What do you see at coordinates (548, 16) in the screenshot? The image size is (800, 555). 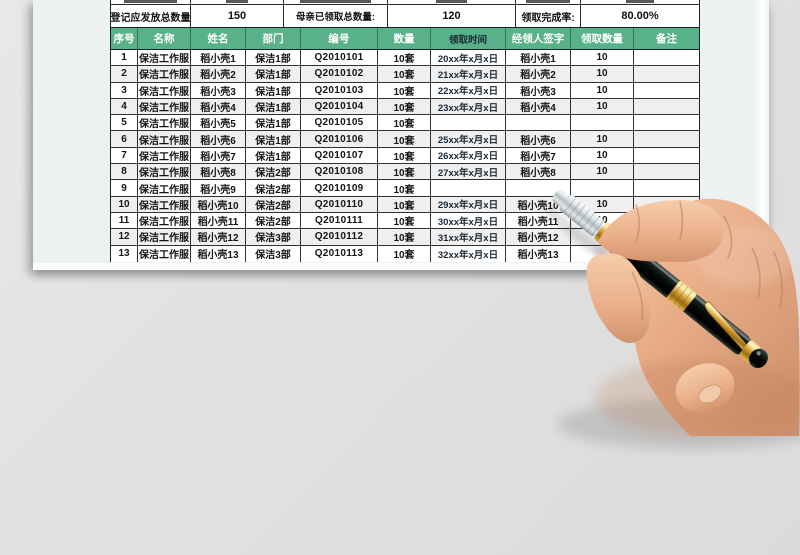 I see `summary-label-completion-rate: 领取完成率:` at bounding box center [548, 16].